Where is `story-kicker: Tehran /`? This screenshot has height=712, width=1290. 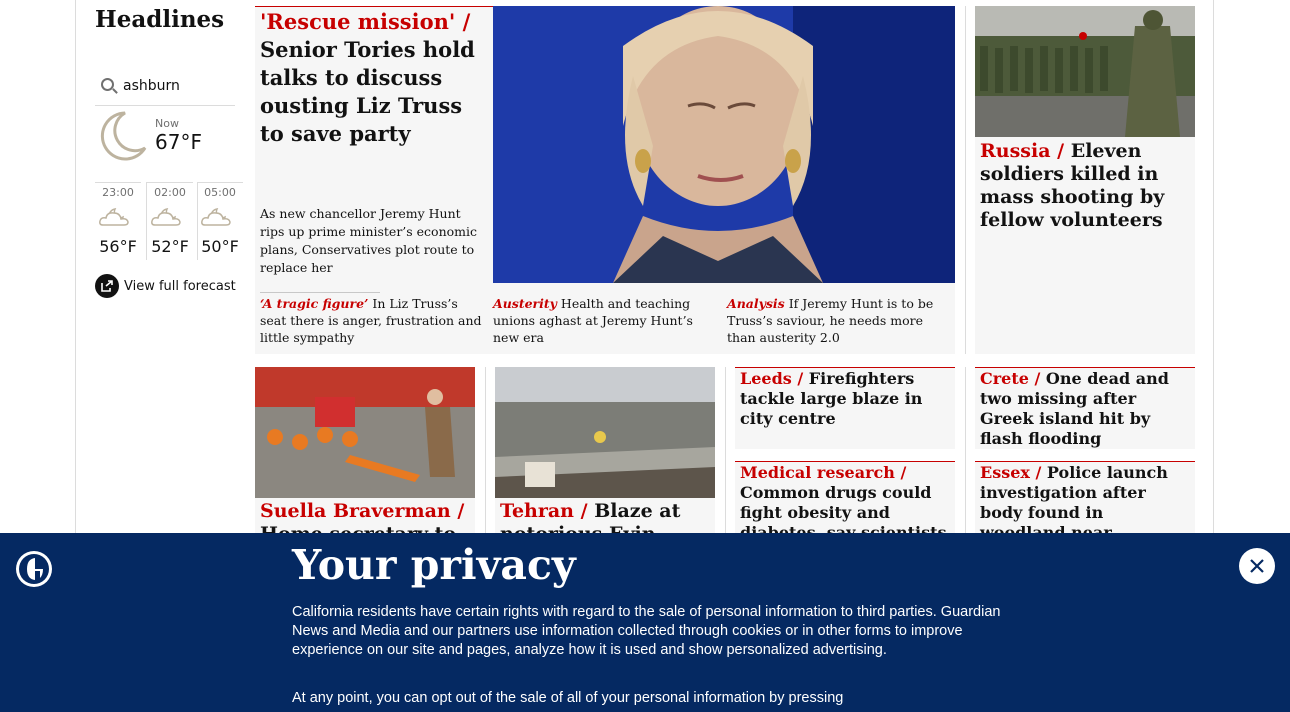 story-kicker: Tehran / is located at coordinates (544, 511).